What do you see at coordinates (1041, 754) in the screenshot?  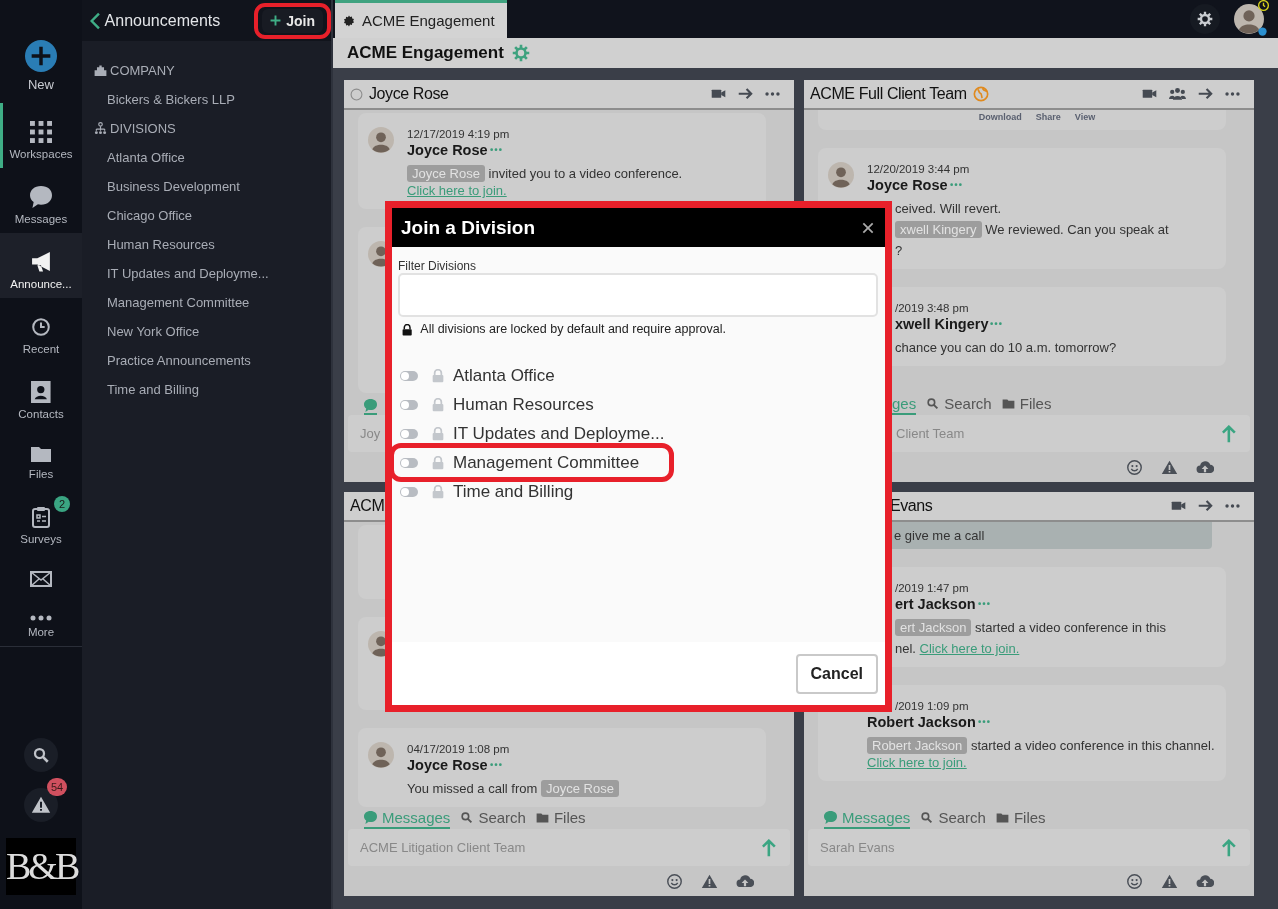 I see `message-text: Robert Jackson started a video conference in this channel. Click here to join.` at bounding box center [1041, 754].